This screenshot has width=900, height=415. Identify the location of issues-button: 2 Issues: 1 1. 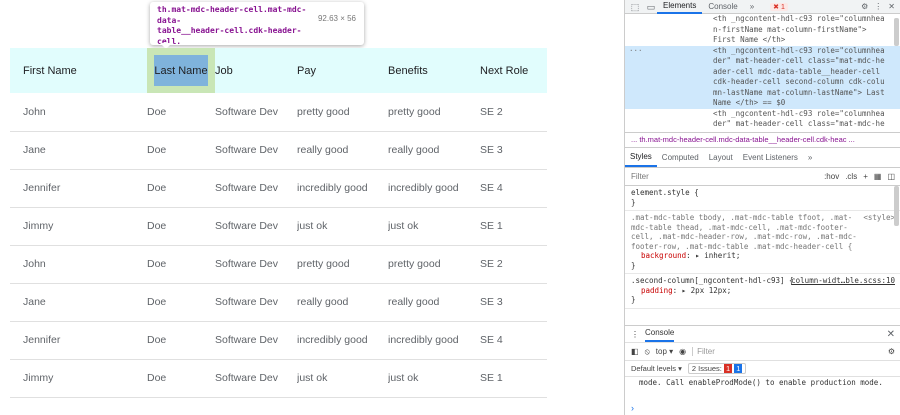
(717, 368).